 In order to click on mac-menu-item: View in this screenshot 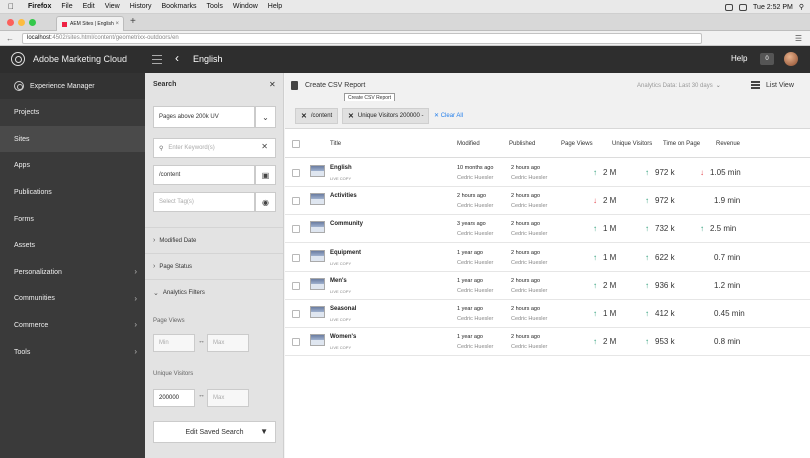, I will do `click(112, 6)`.